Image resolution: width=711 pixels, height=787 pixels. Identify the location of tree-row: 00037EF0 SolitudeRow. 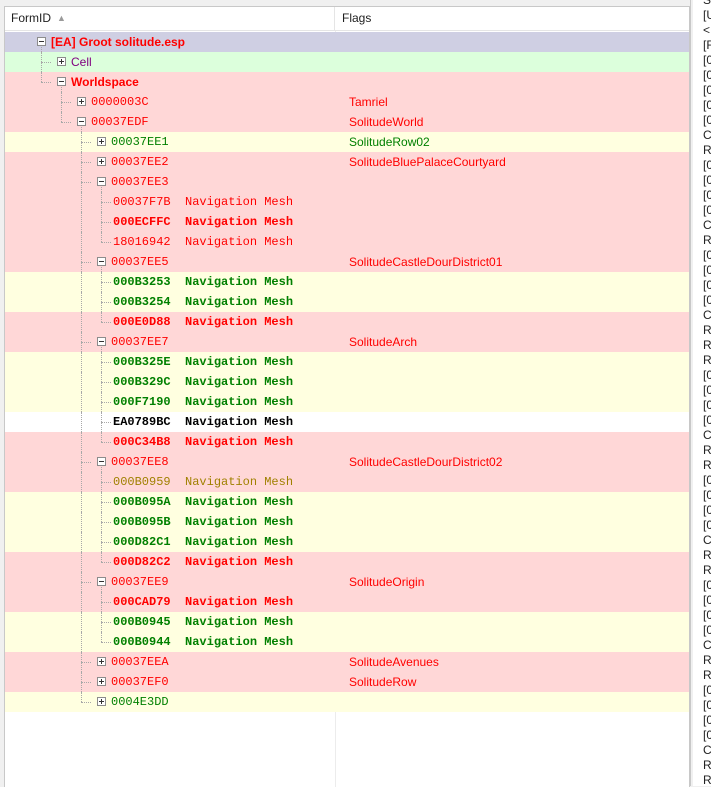
(347, 682).